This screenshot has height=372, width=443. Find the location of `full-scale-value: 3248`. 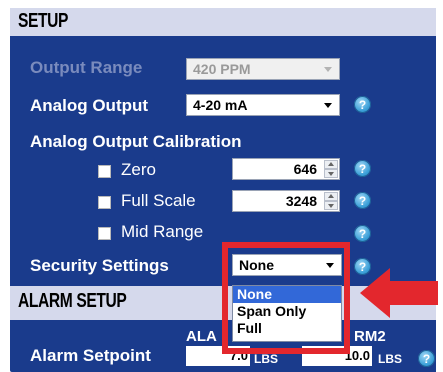

full-scale-value: 3248 is located at coordinates (301, 201).